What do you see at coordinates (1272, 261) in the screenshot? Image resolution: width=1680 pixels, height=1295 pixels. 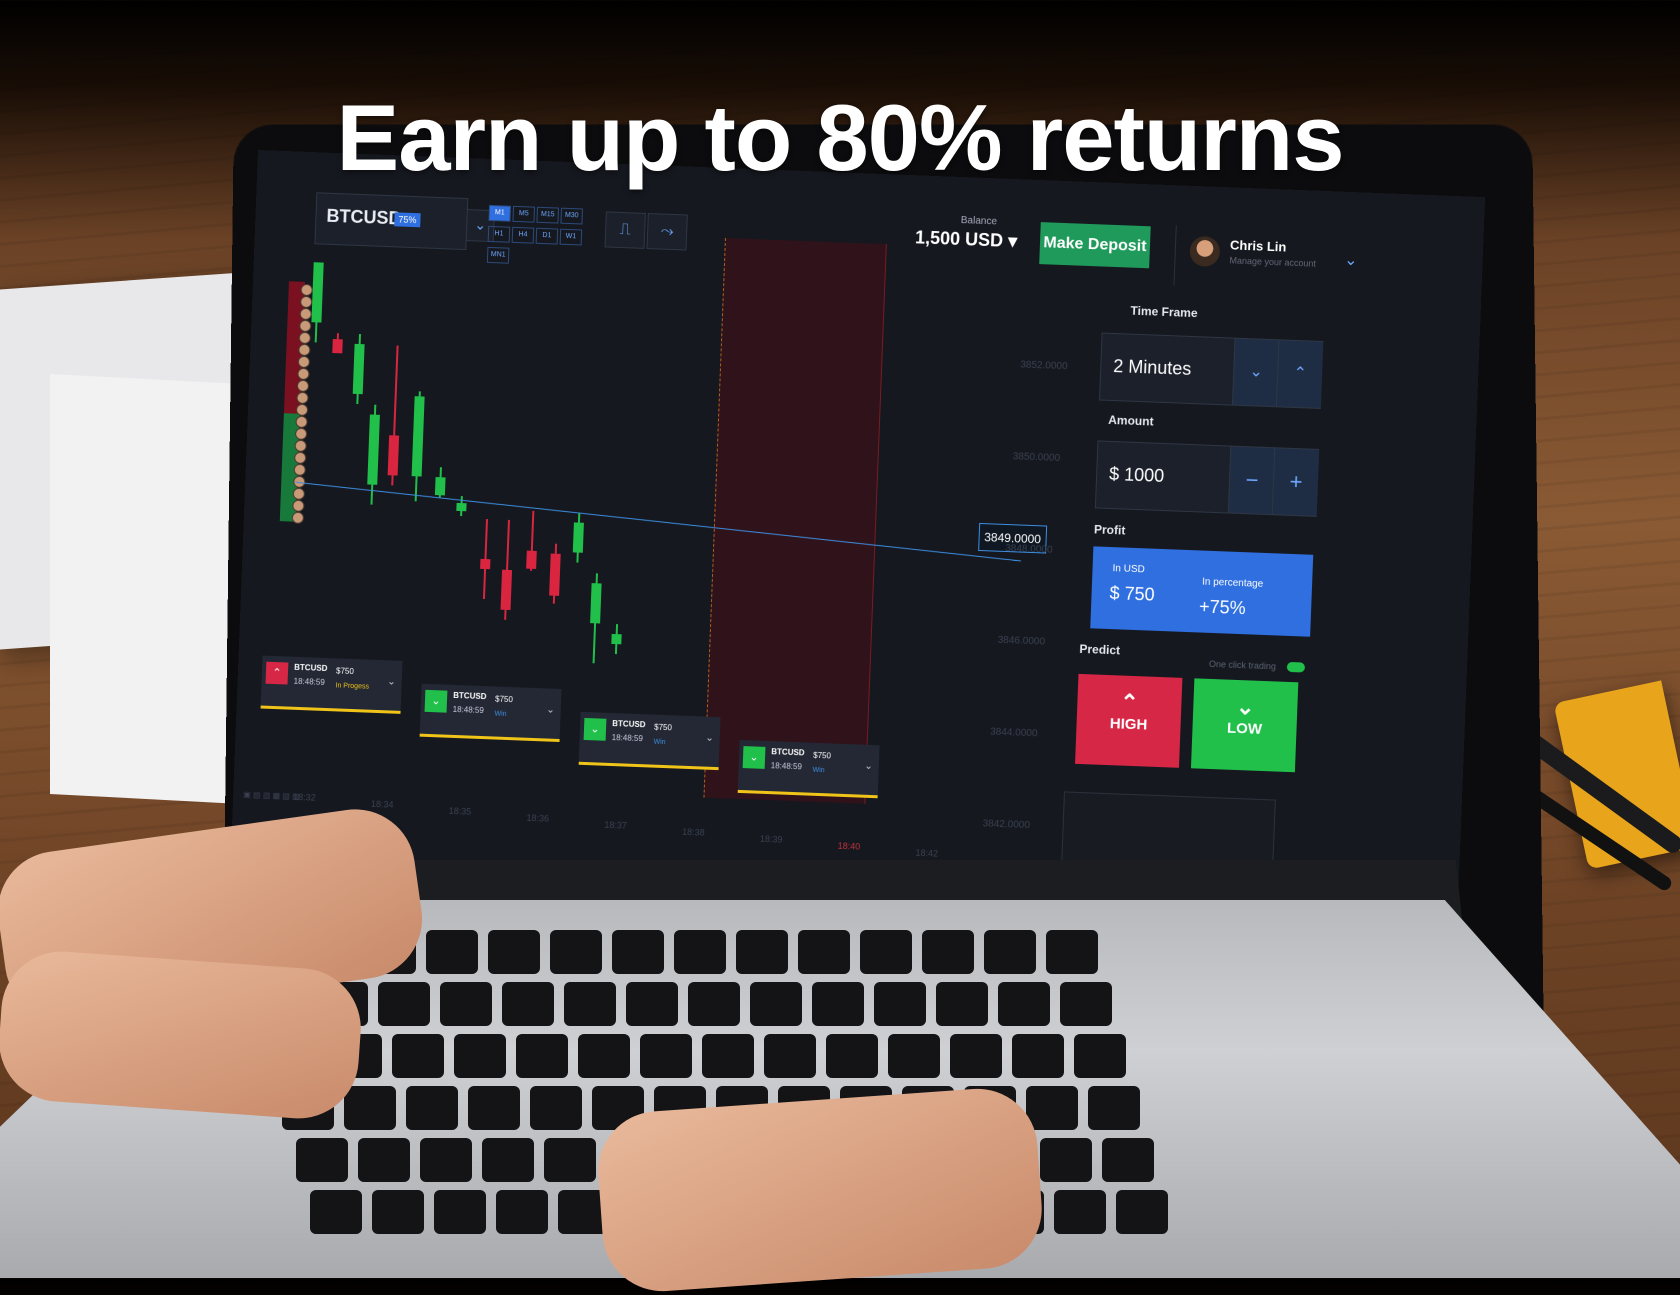 I see `account-subtitle: Manage your account` at bounding box center [1272, 261].